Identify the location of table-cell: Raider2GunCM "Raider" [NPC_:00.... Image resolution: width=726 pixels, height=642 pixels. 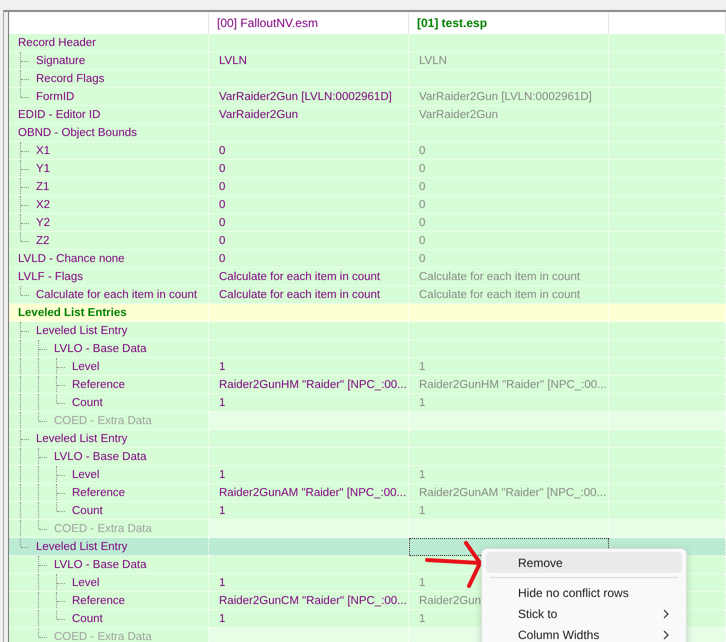
(309, 601).